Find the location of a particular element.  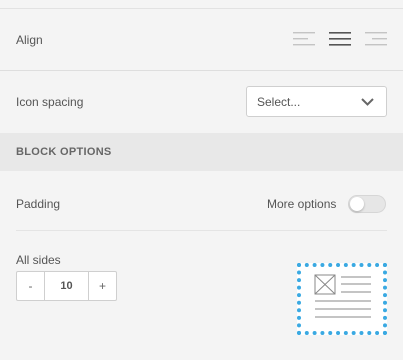

align-left-icon is located at coordinates (304, 39).